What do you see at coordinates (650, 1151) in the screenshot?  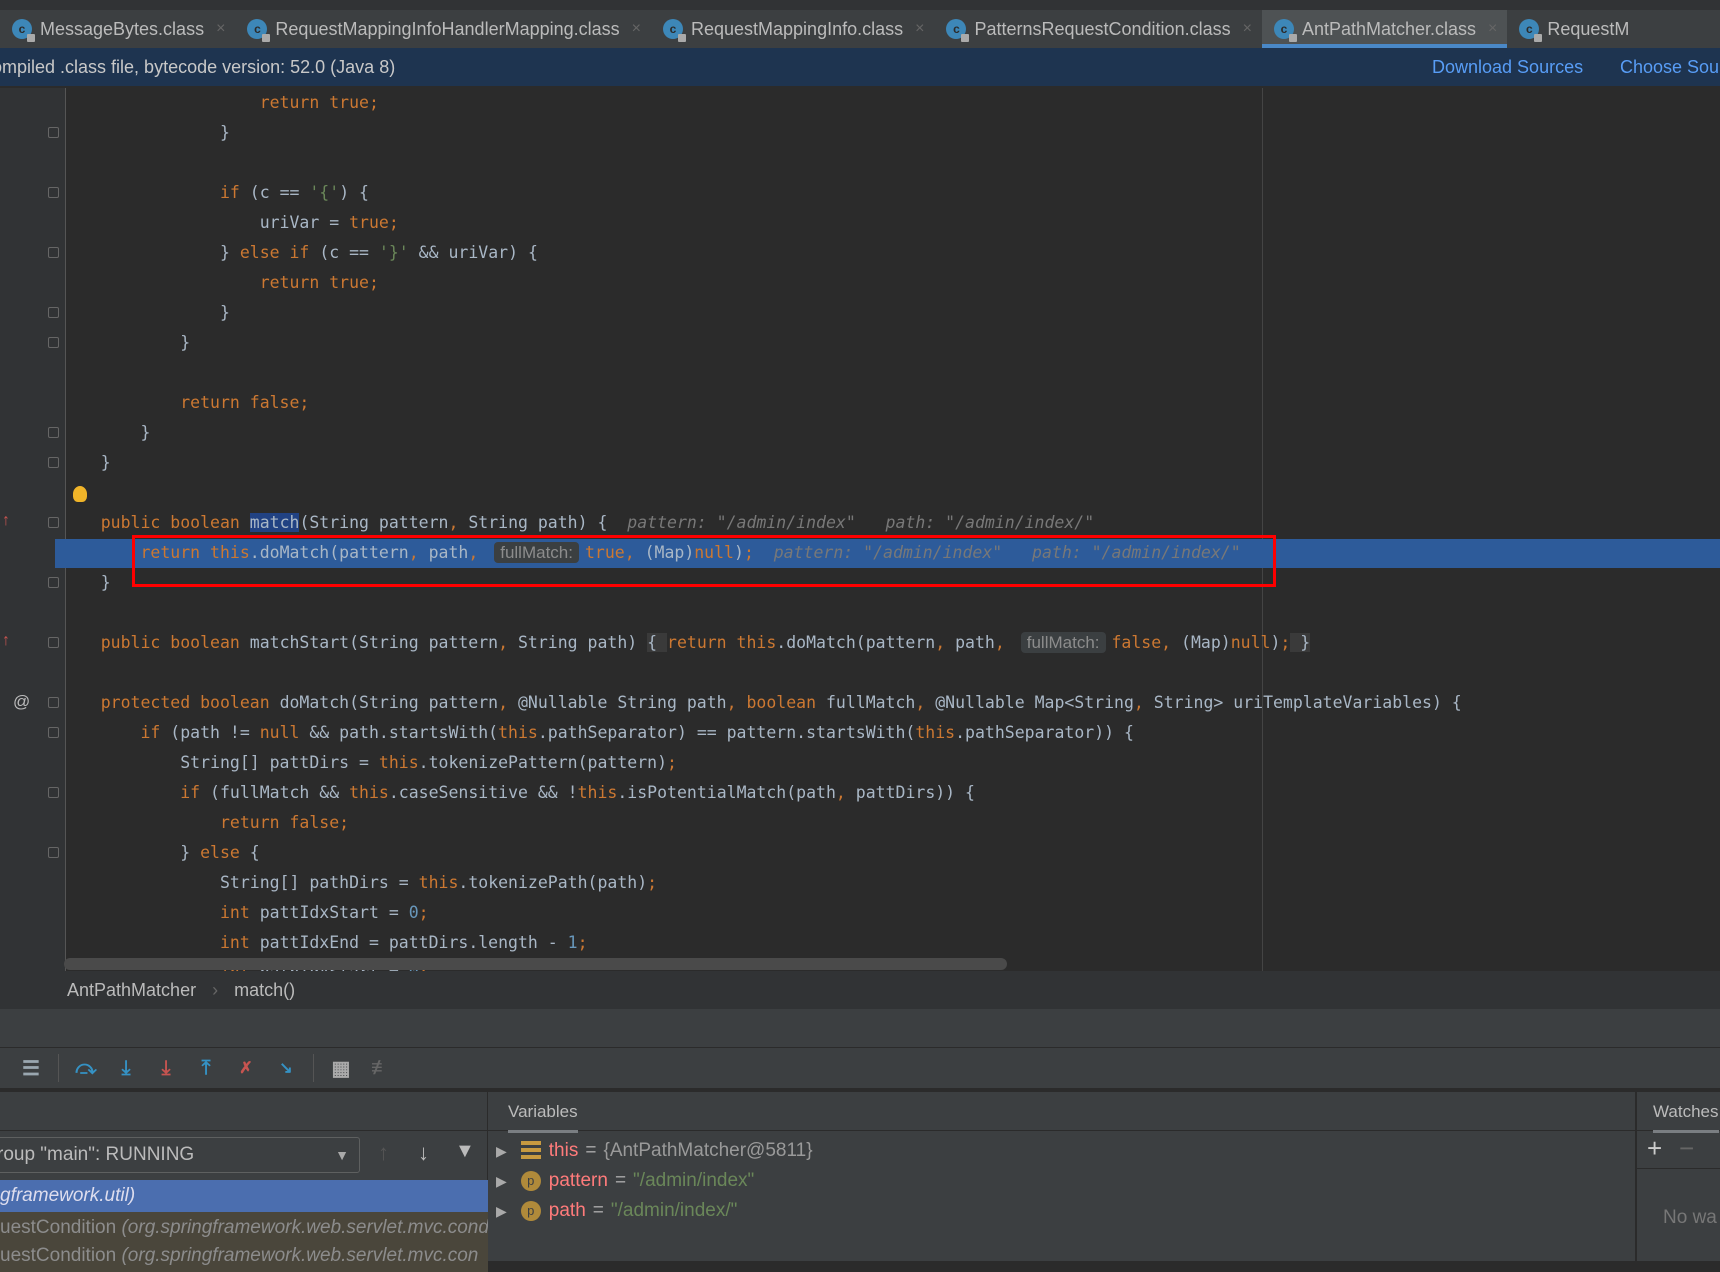 I see `variable-row: ▶ this = {AntPathMatcher@5811}` at bounding box center [650, 1151].